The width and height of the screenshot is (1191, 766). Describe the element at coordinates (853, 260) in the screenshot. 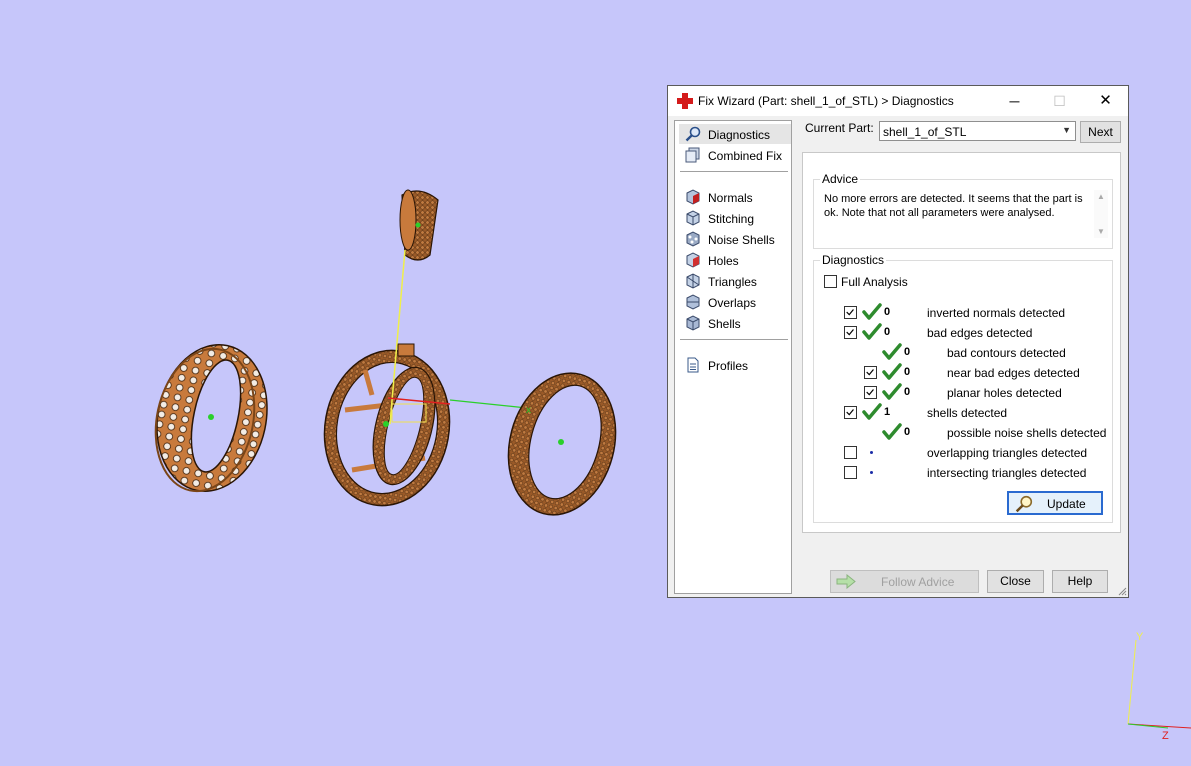

I see `diagnostics-title: Diagnostics` at that location.